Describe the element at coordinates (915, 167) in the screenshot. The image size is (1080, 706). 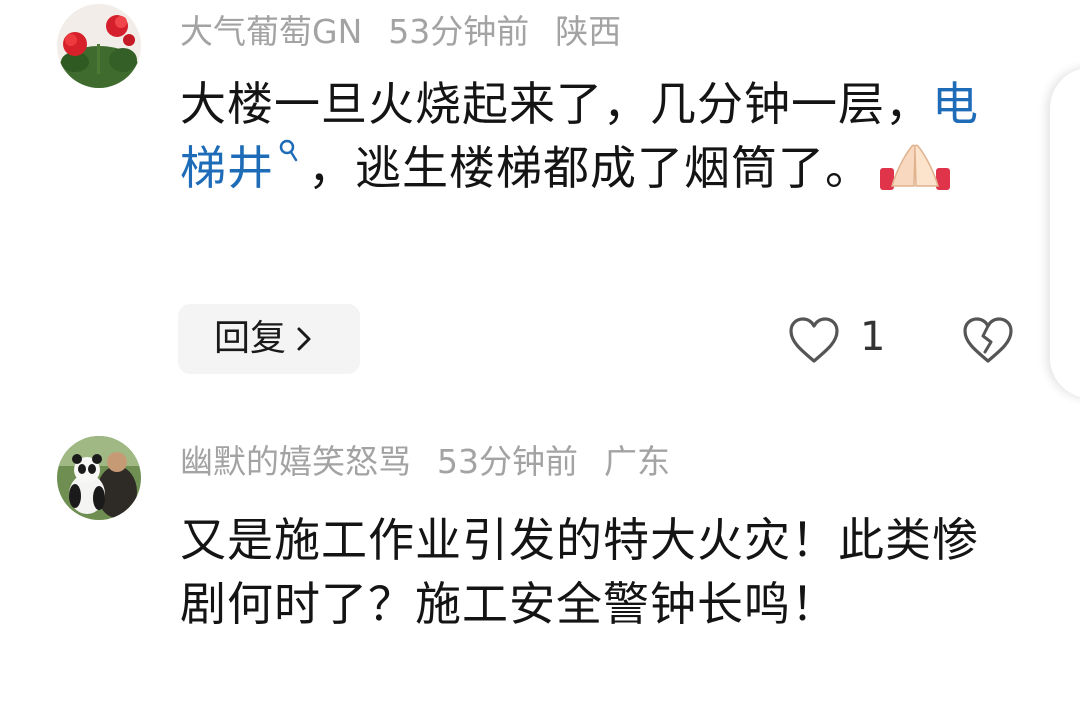
I see `folded-hands-icon` at that location.